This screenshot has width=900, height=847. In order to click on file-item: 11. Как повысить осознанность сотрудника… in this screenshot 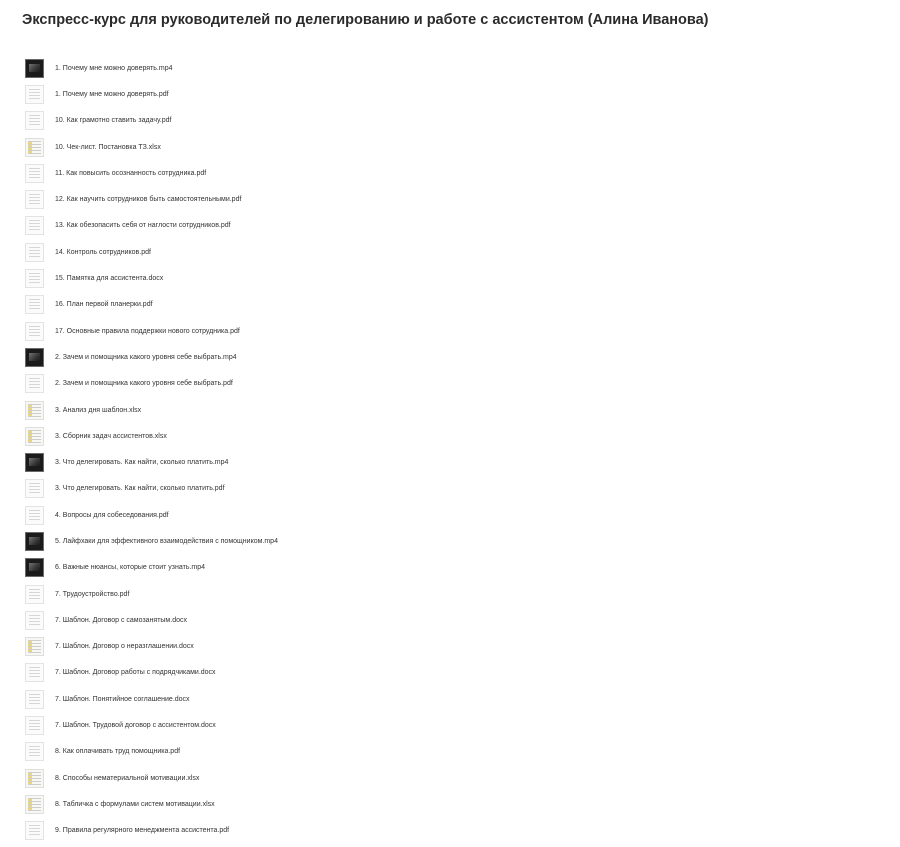, I will do `click(450, 173)`.